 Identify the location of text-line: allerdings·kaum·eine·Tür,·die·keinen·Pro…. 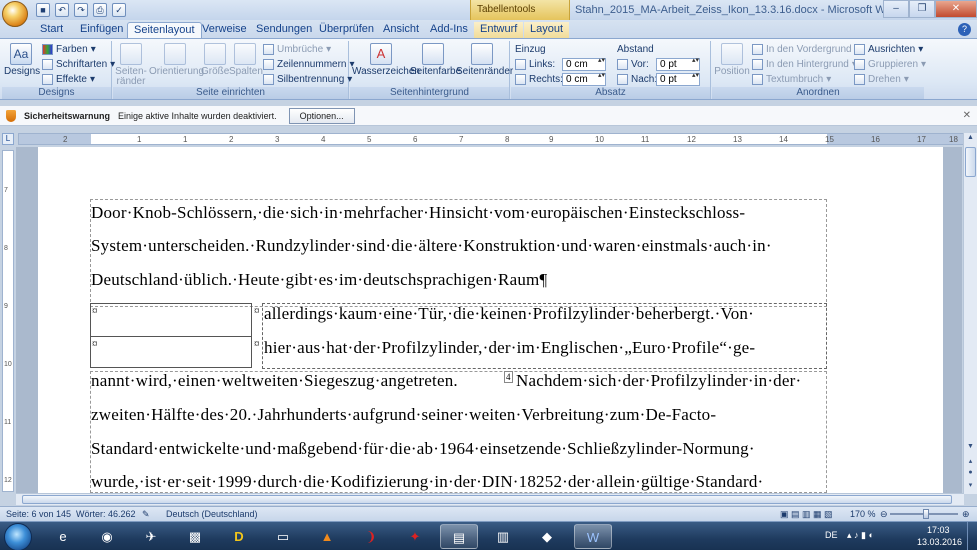
(509, 314).